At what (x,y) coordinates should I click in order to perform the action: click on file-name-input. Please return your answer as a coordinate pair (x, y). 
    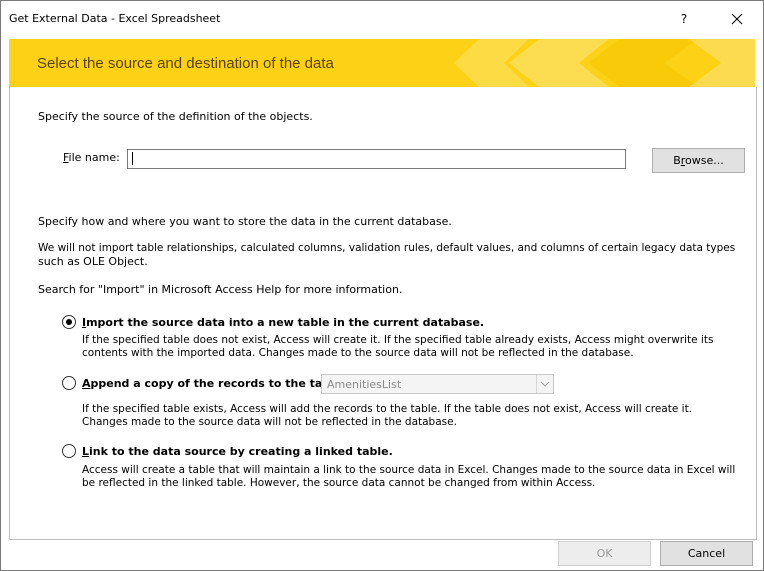
    Looking at the image, I should click on (376, 159).